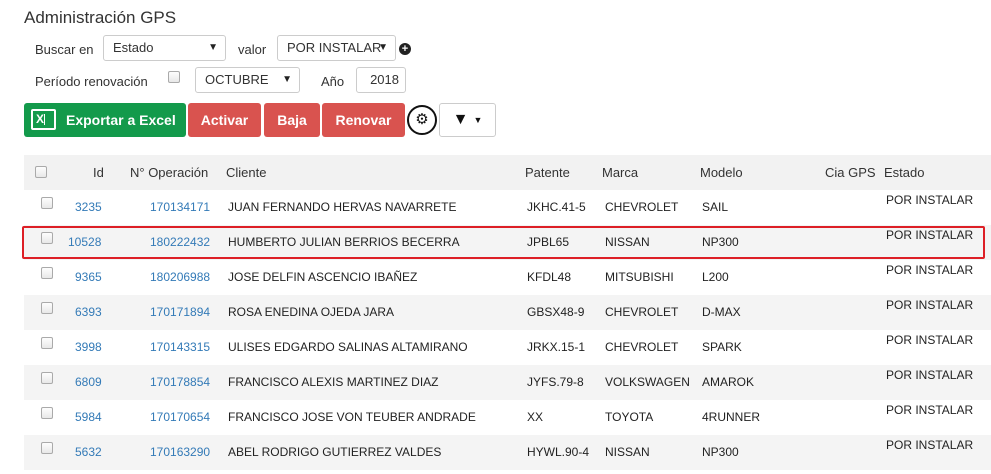 The width and height of the screenshot is (991, 474). What do you see at coordinates (84, 242) in the screenshot?
I see `row-id-link: 10528` at bounding box center [84, 242].